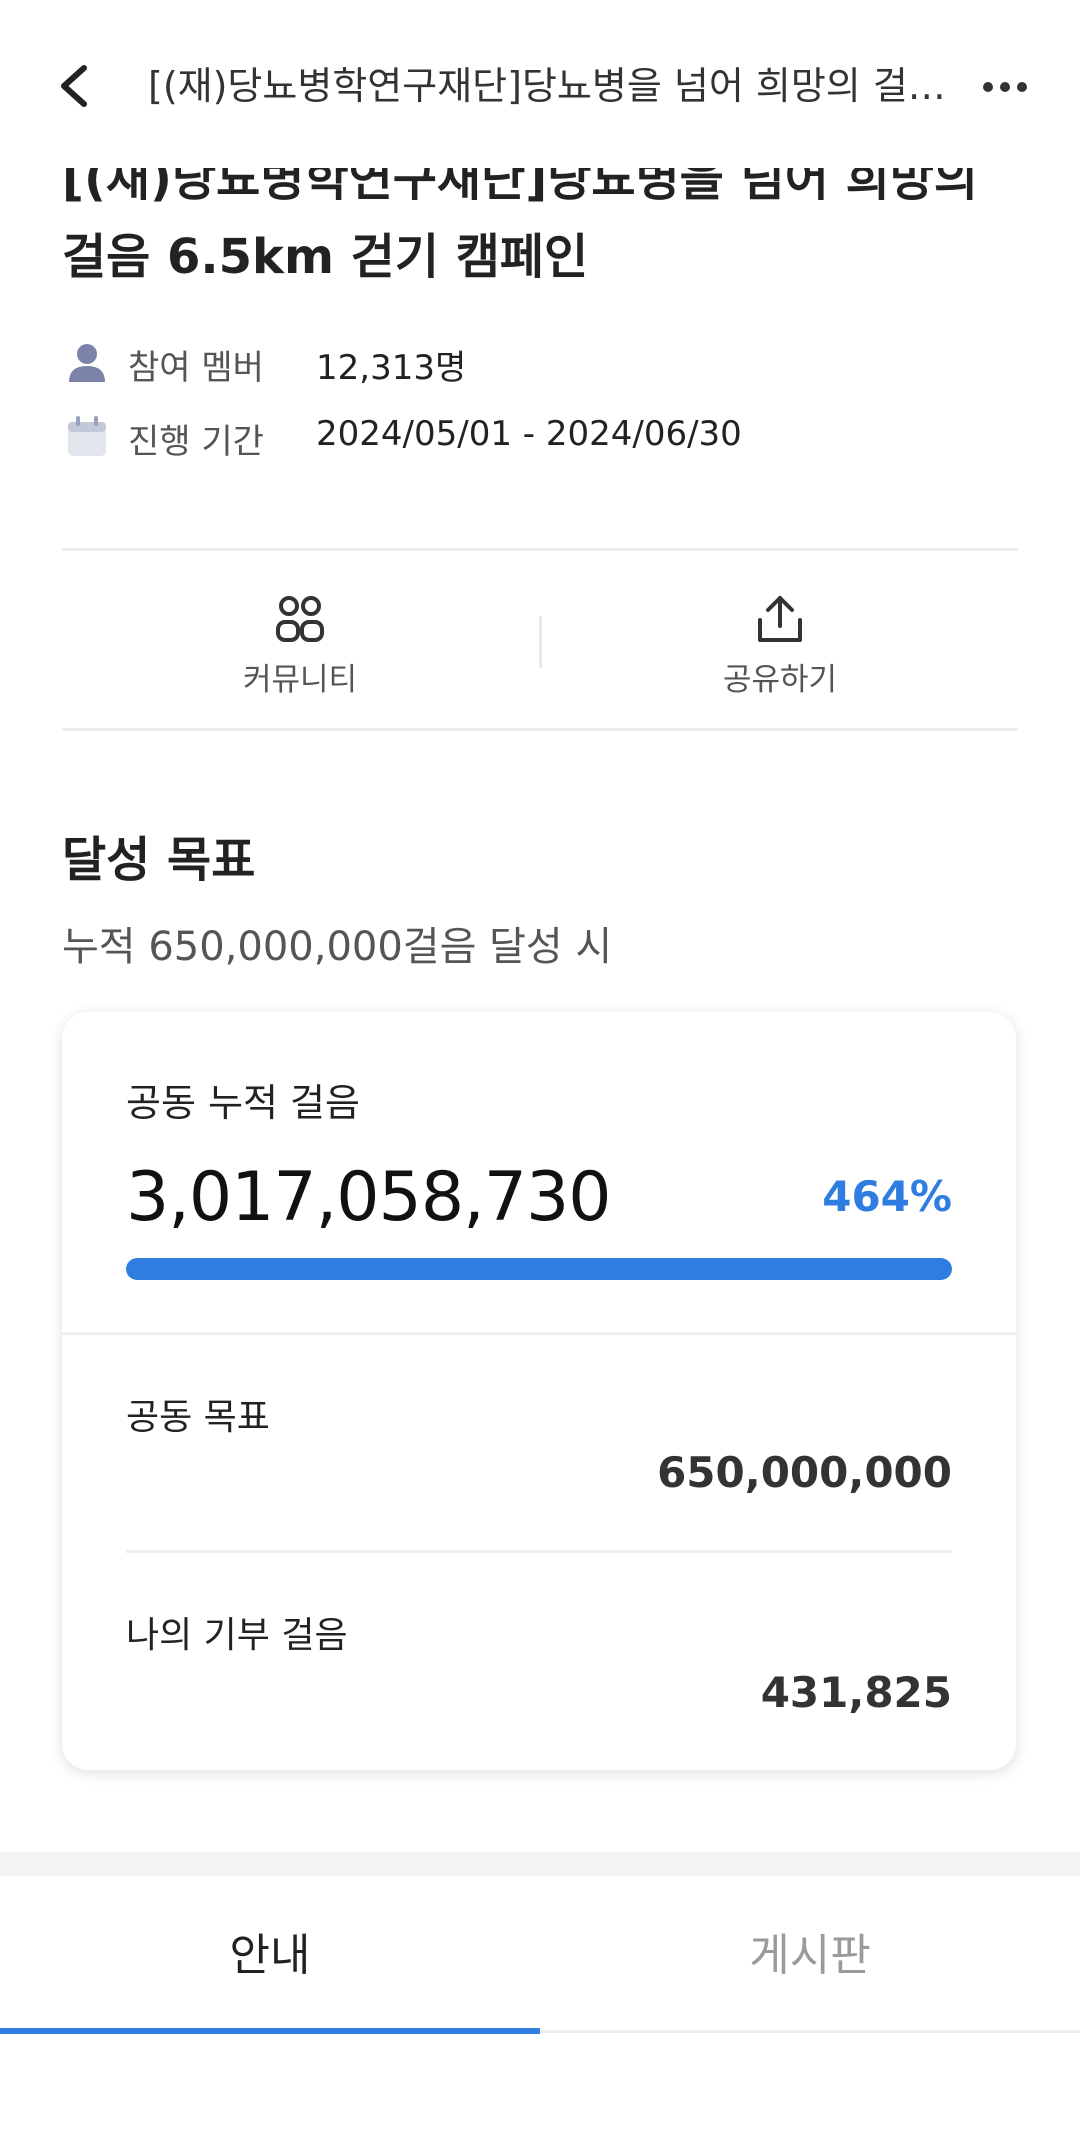  I want to click on target-label: 공동 목표, so click(198, 1417).